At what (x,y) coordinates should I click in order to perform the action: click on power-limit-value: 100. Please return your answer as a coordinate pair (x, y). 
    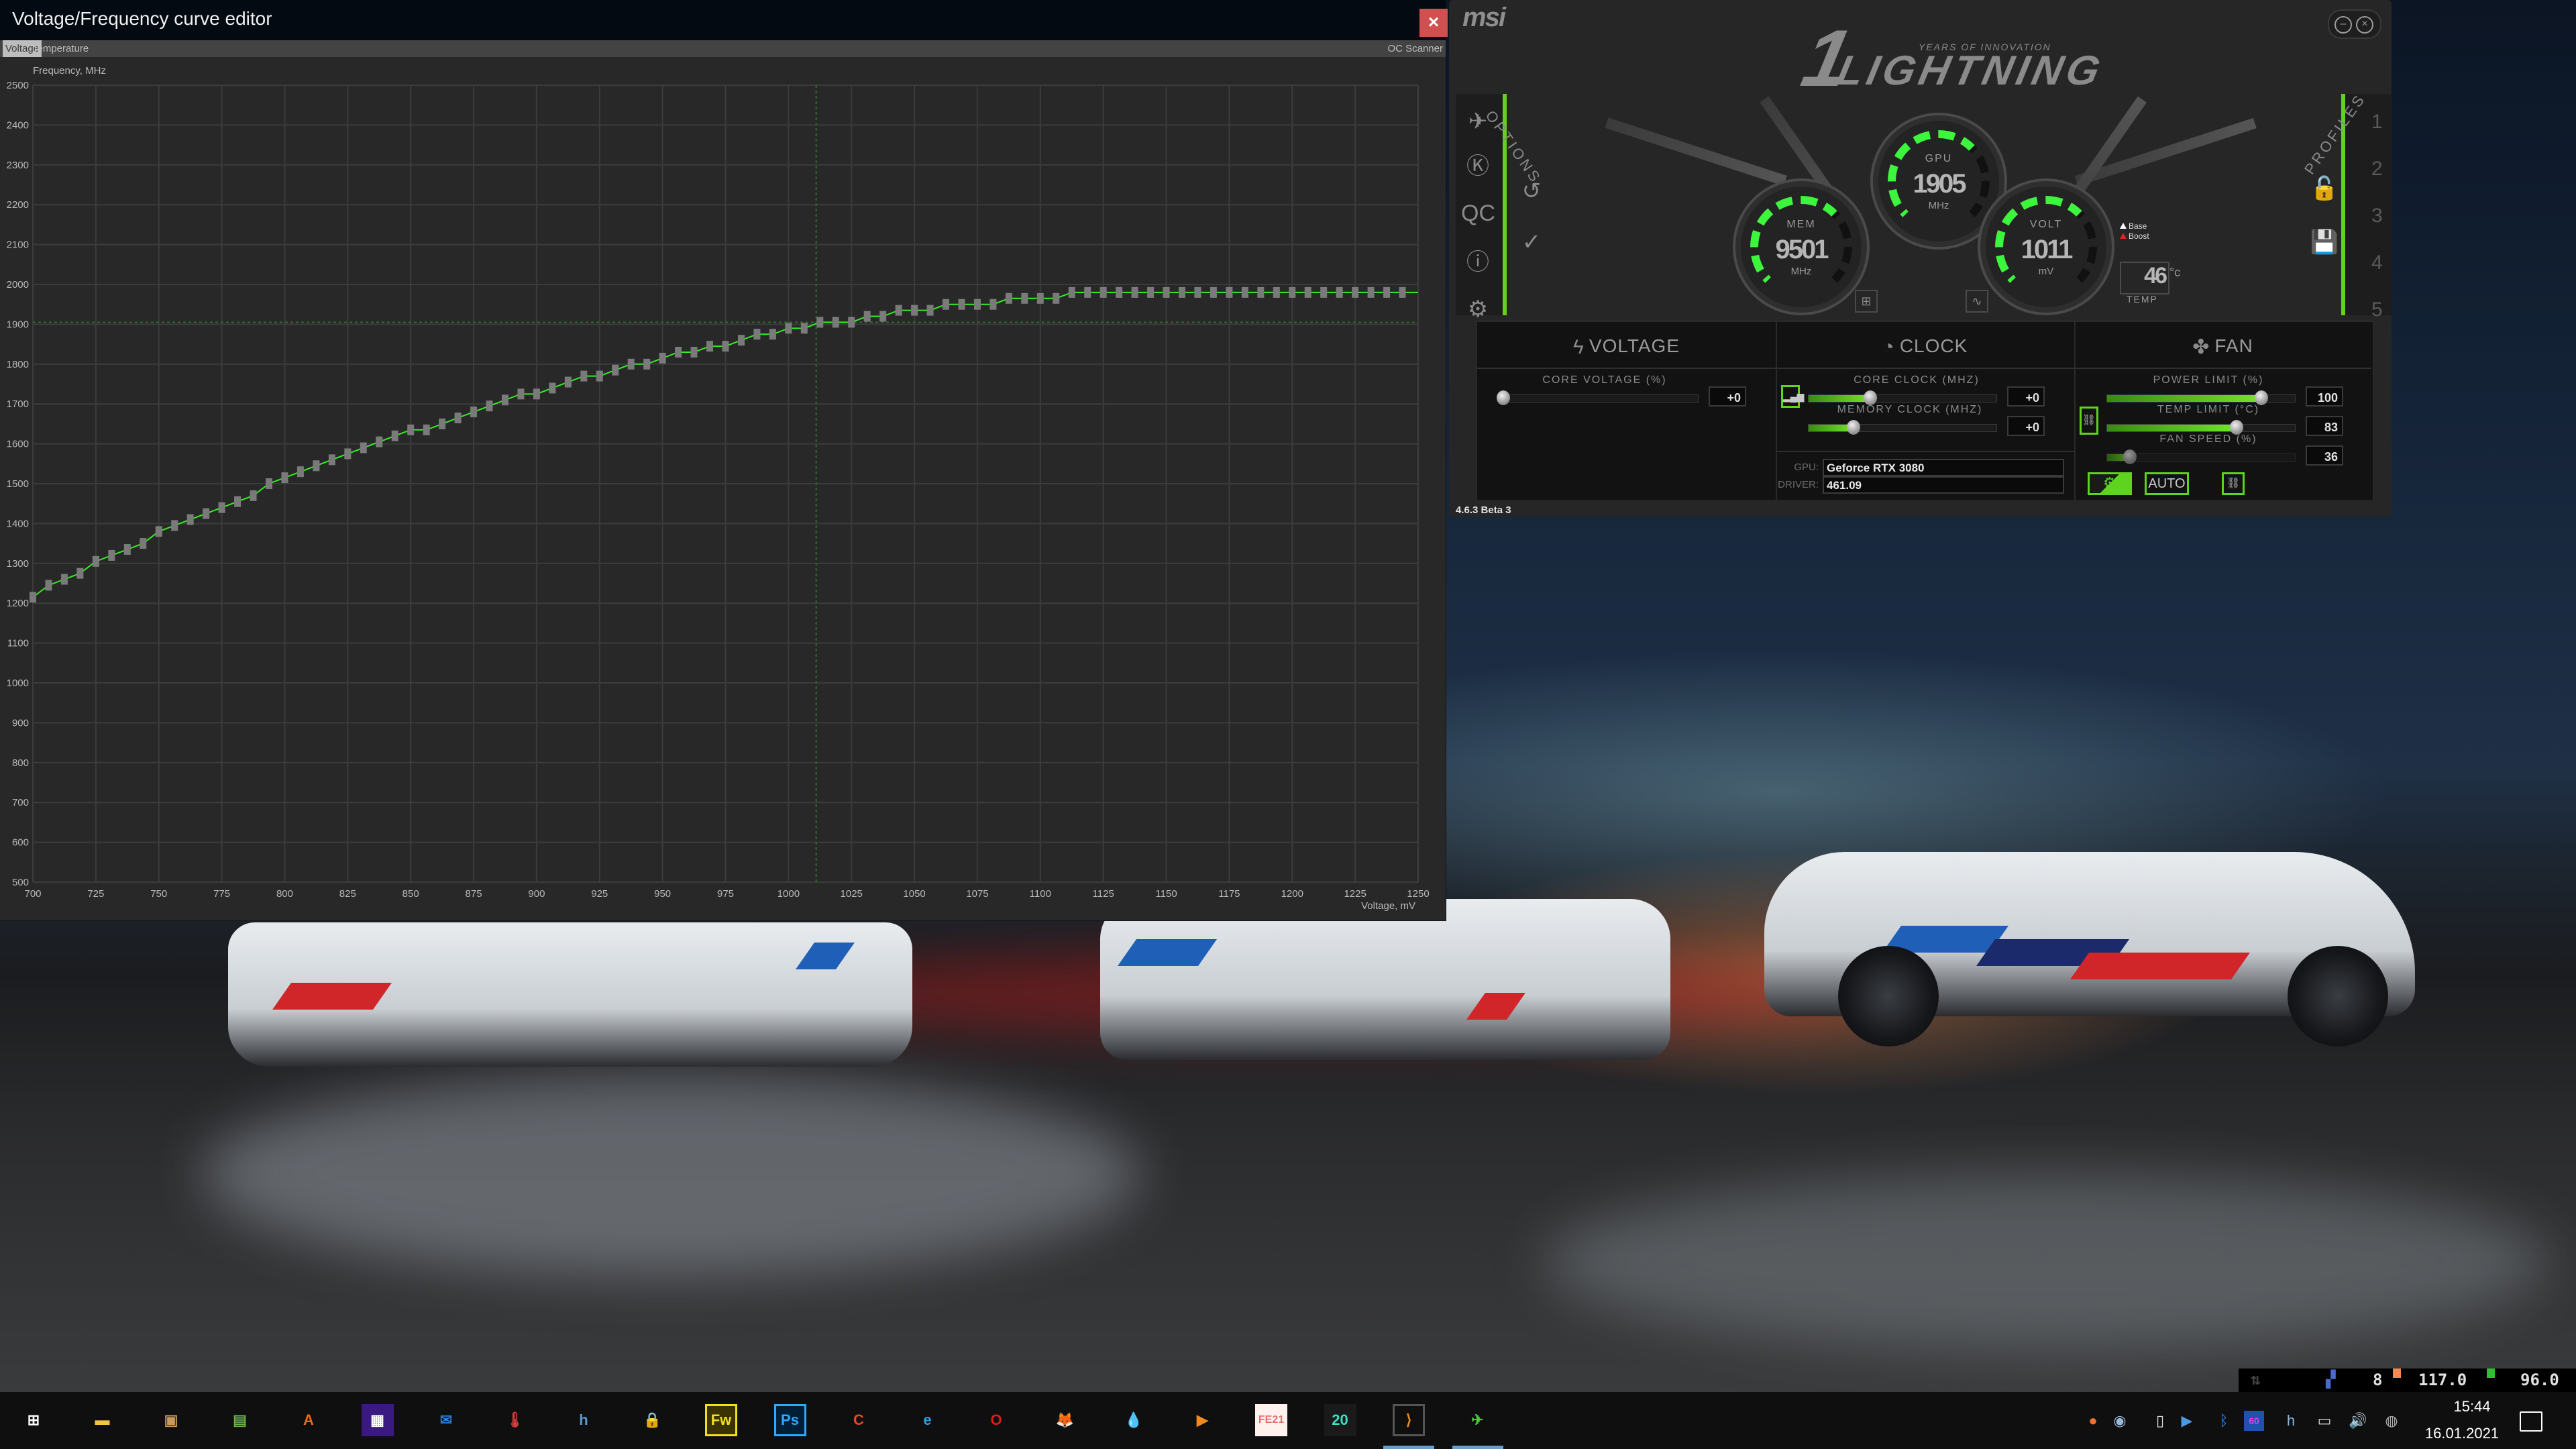
    Looking at the image, I should click on (2324, 396).